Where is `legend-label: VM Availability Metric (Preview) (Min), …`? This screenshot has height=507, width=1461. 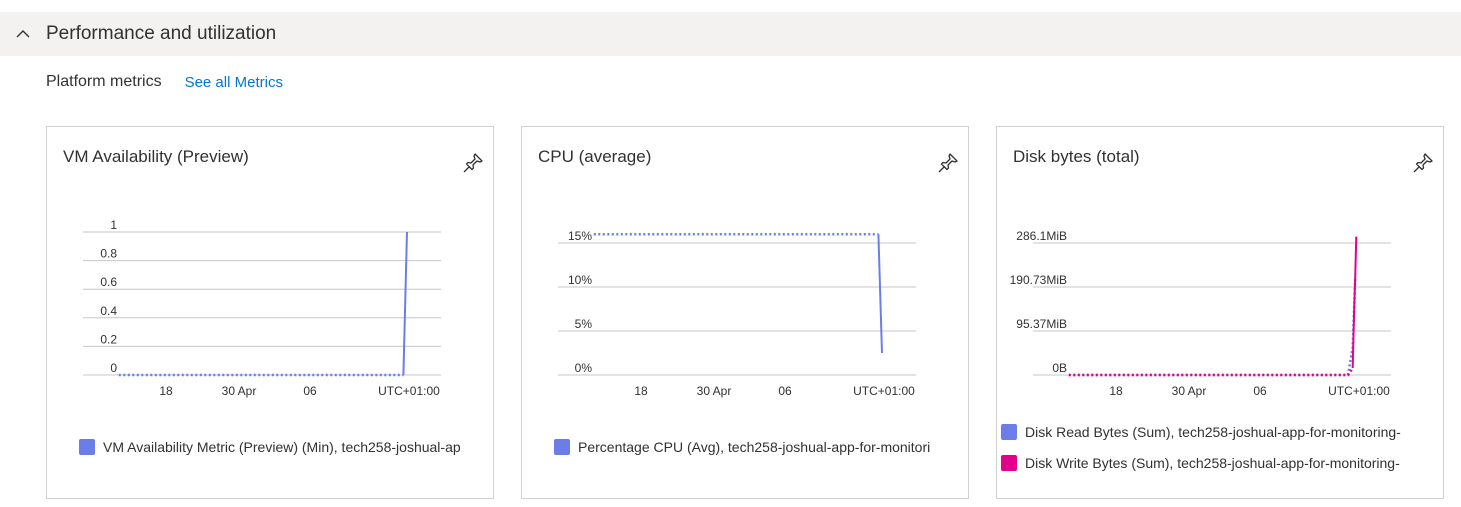 legend-label: VM Availability Metric (Preview) (Min), … is located at coordinates (282, 447).